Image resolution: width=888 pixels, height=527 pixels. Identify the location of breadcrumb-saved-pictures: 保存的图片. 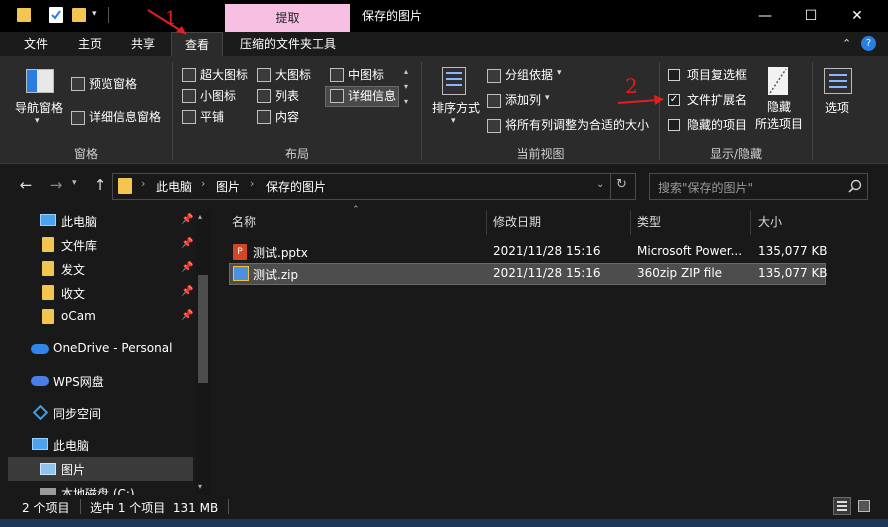
(296, 186).